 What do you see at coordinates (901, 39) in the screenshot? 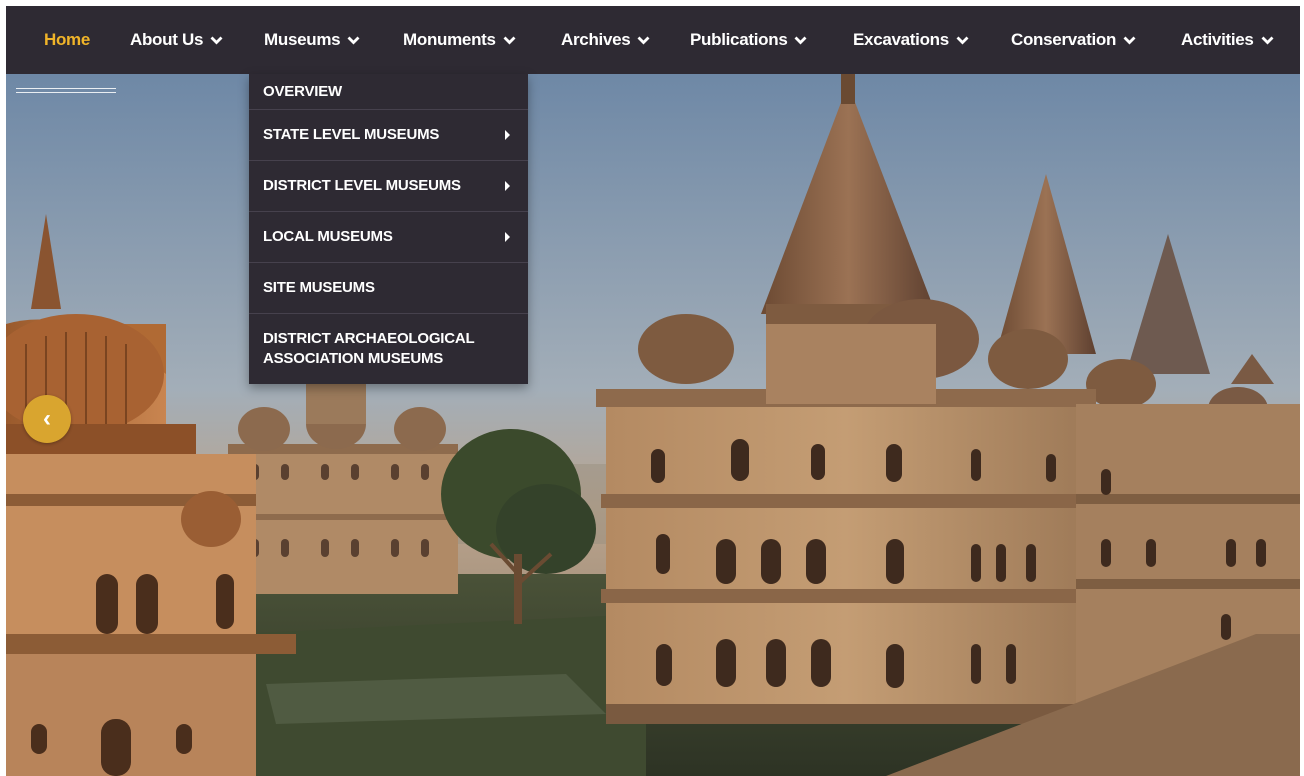
I see `nav-excavations-label: Excavations` at bounding box center [901, 39].